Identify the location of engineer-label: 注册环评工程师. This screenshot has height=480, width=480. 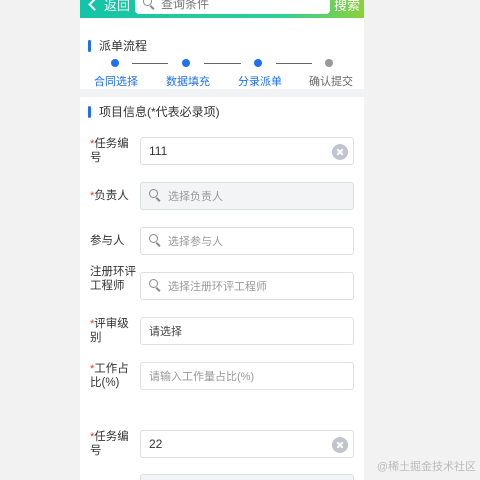
(113, 279).